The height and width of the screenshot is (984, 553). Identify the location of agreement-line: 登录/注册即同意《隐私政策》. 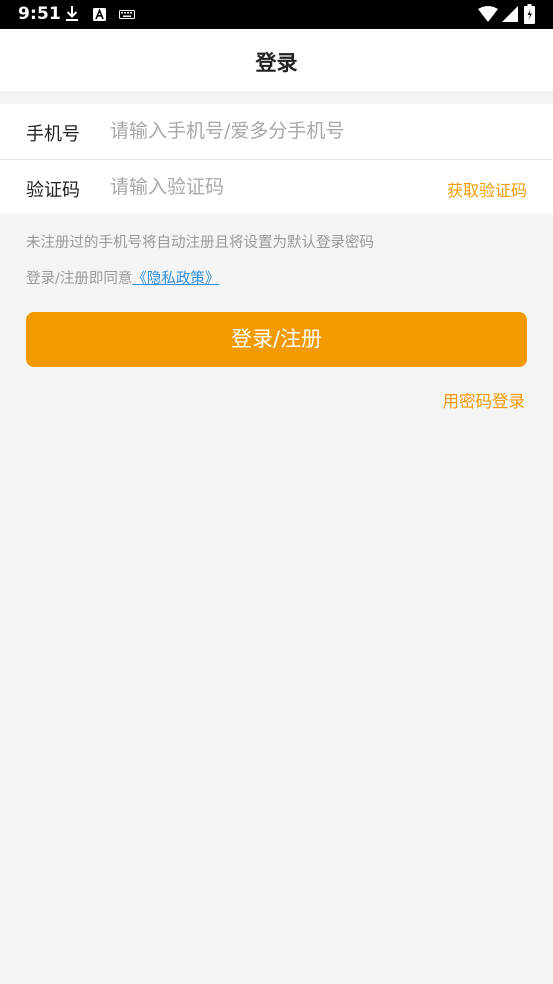
(122, 277).